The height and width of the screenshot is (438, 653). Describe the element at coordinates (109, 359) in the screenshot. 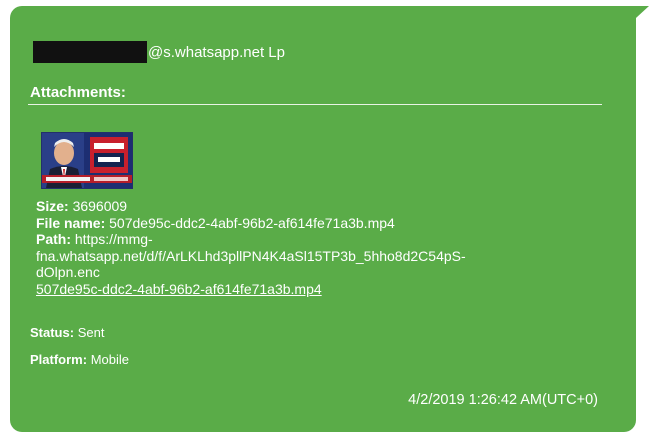

I see `platform-value: Mobile` at that location.